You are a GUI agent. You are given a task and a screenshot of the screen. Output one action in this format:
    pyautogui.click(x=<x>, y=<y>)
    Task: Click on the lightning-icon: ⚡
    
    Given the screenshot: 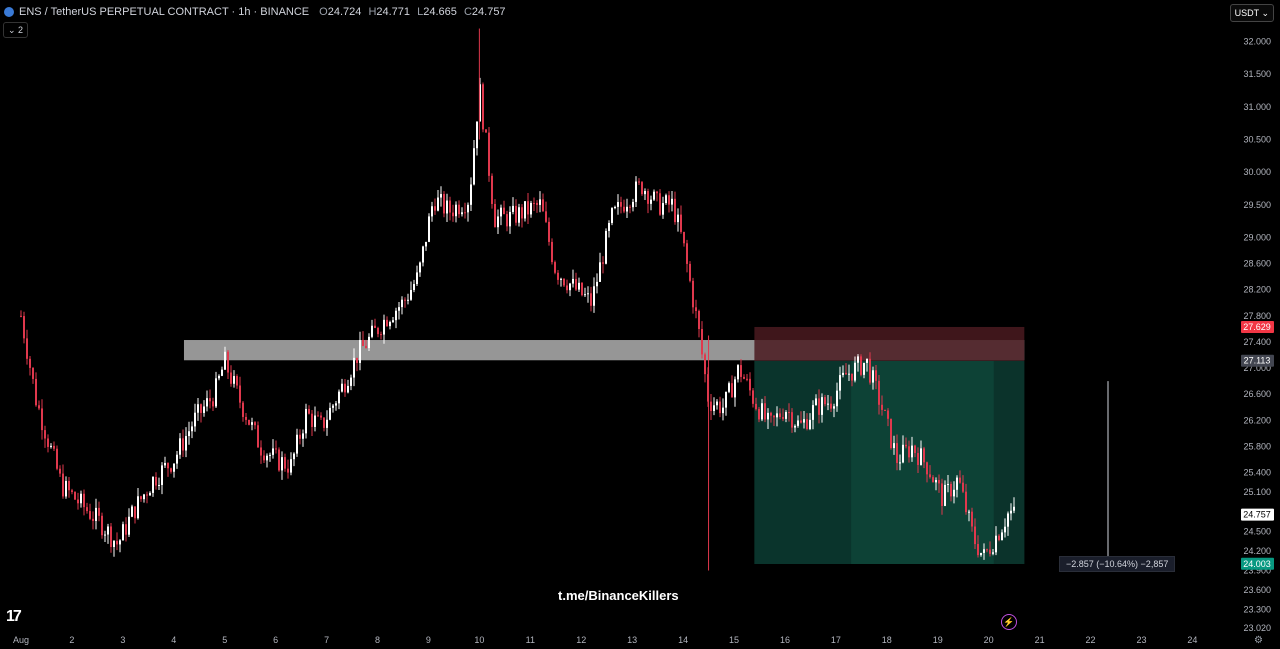 What is the action you would take?
    pyautogui.click(x=1009, y=622)
    